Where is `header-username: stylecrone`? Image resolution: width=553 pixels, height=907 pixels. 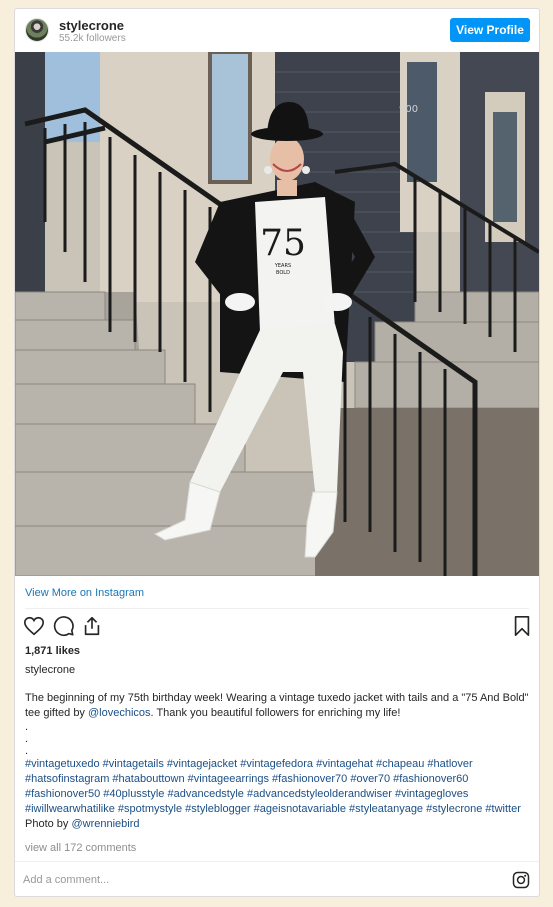 header-username: stylecrone is located at coordinates (91, 25).